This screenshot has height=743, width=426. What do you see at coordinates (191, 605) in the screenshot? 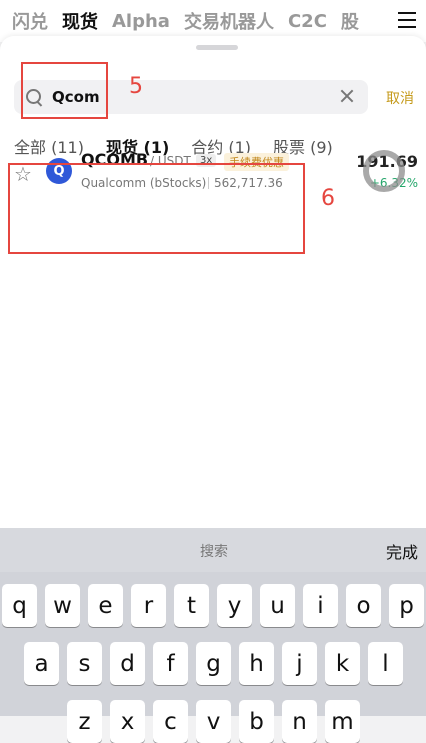
I see `key-t: t` at bounding box center [191, 605].